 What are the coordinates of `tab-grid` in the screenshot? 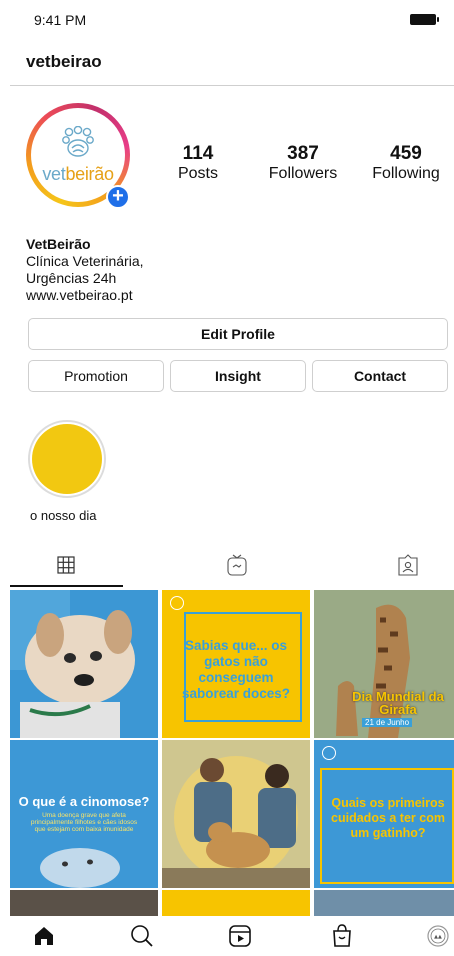 It's located at (66, 565).